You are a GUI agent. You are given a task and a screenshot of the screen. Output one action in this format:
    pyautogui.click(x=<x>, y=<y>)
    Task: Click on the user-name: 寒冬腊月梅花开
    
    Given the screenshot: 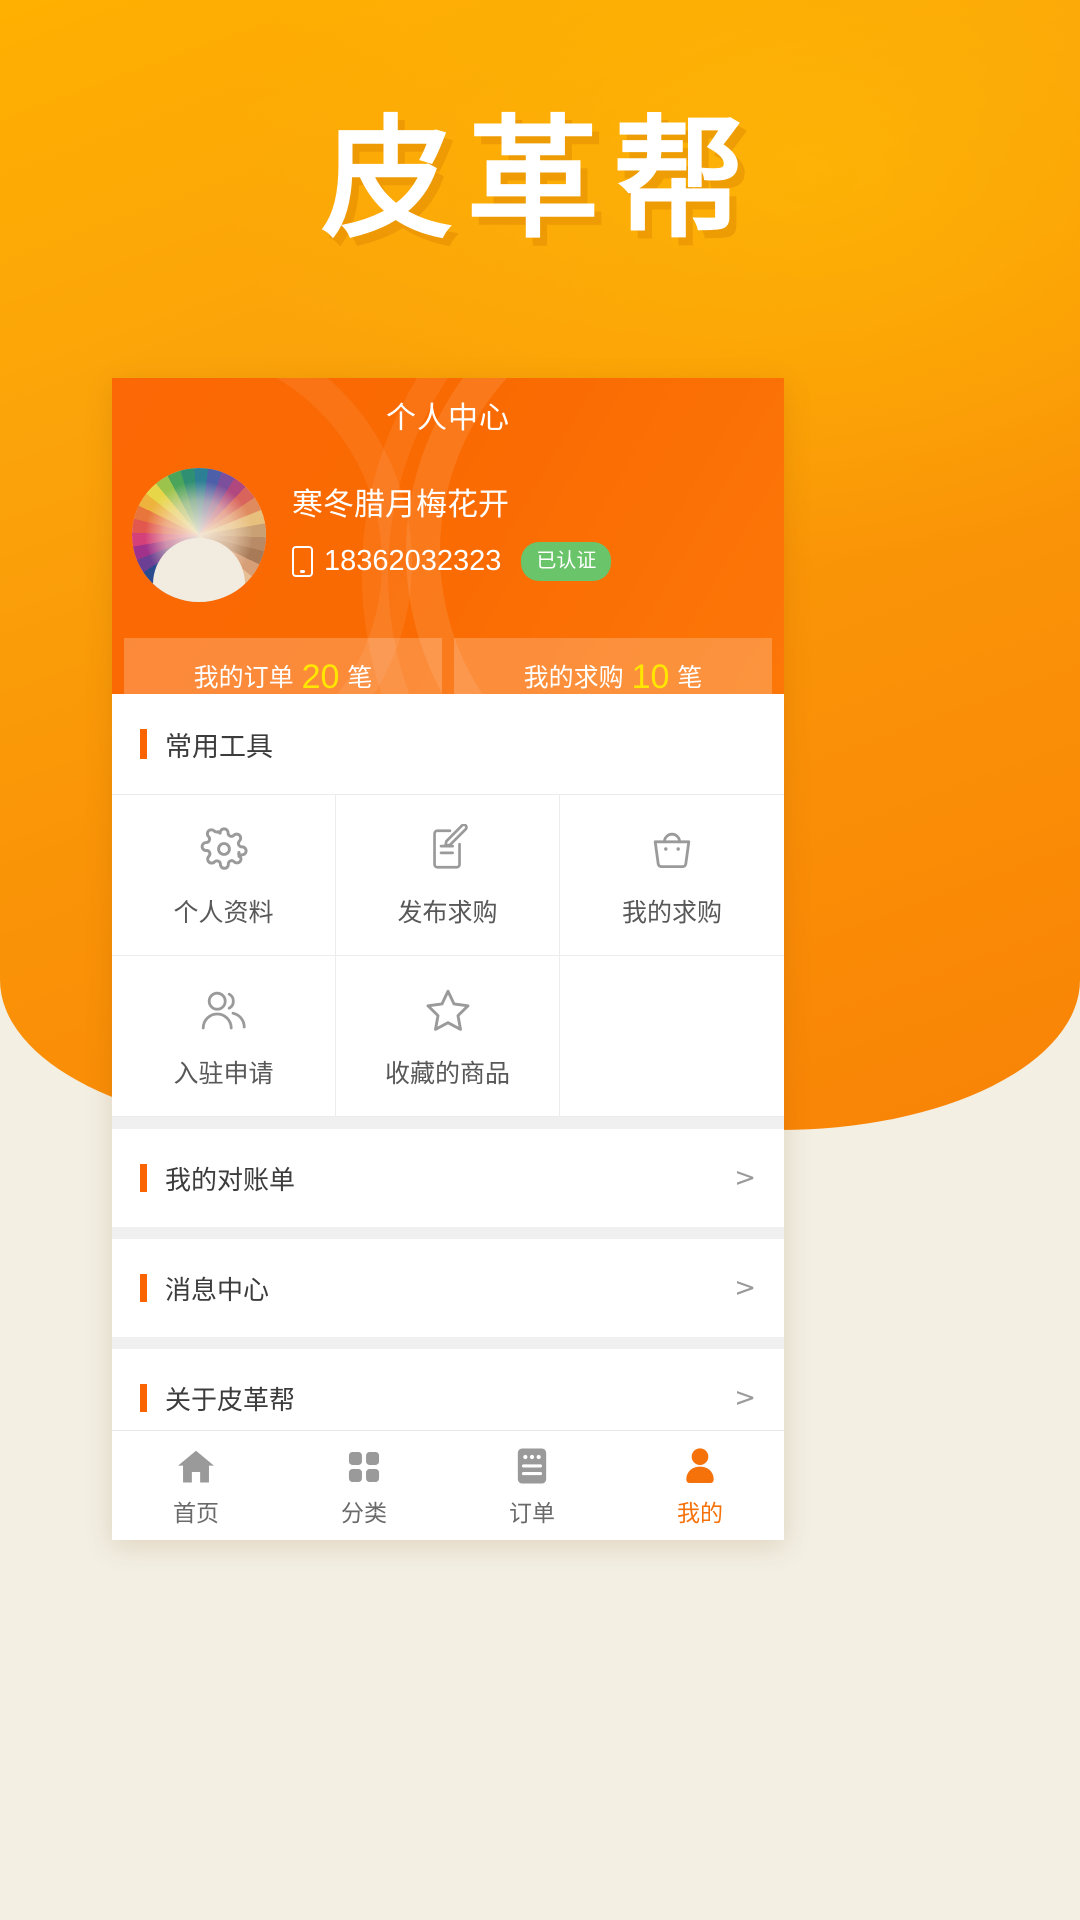 What is the action you would take?
    pyautogui.click(x=400, y=504)
    